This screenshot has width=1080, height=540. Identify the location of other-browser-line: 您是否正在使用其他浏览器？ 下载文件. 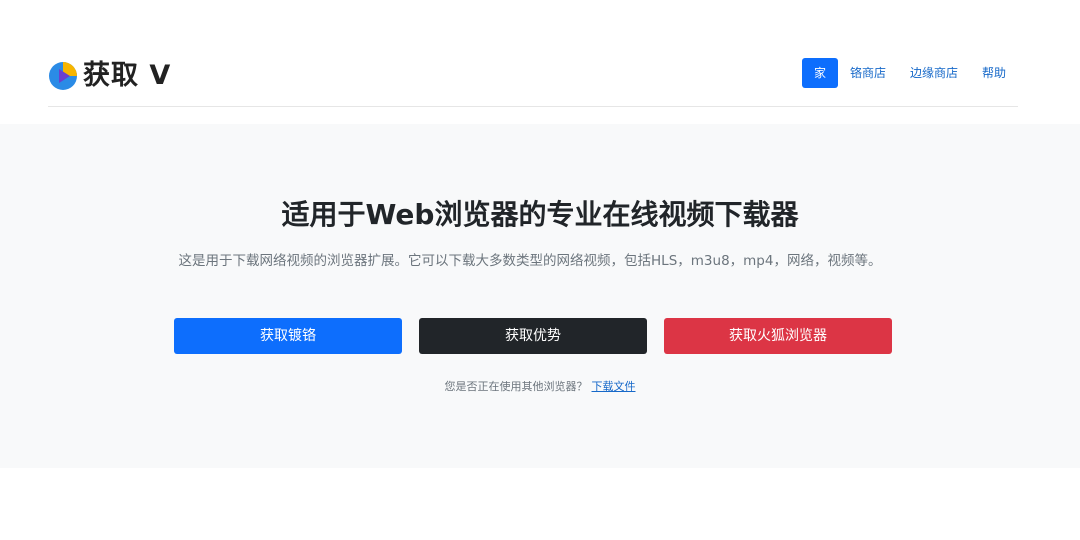
(540, 387).